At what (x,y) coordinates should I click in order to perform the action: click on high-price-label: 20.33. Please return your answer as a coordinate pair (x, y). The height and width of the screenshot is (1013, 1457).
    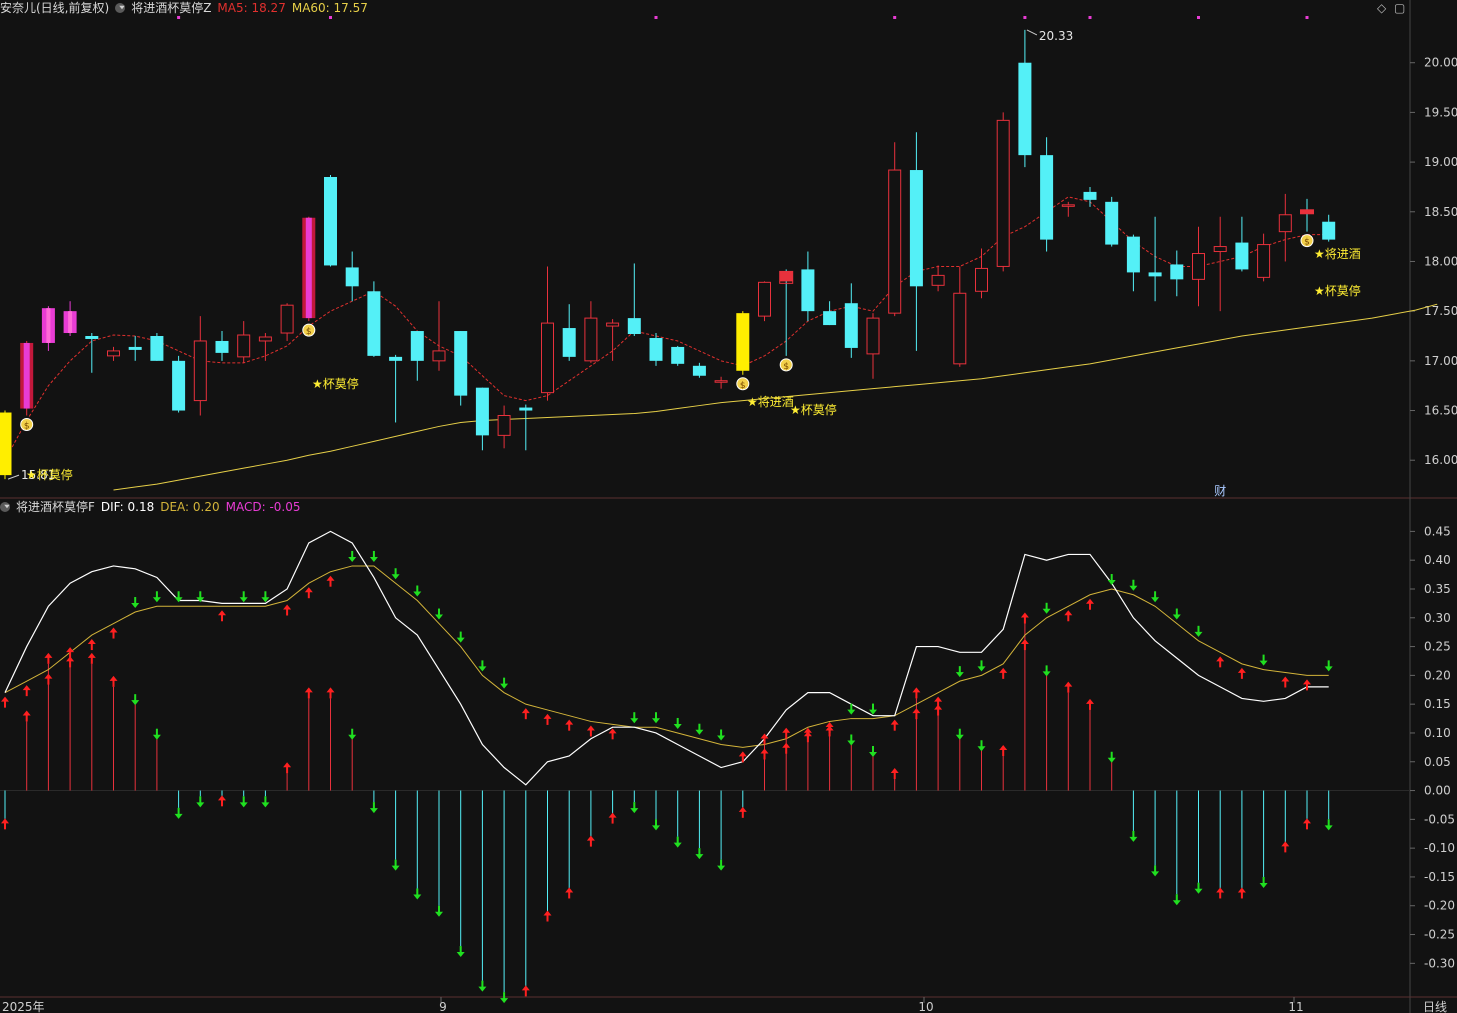
    Looking at the image, I should click on (1056, 36).